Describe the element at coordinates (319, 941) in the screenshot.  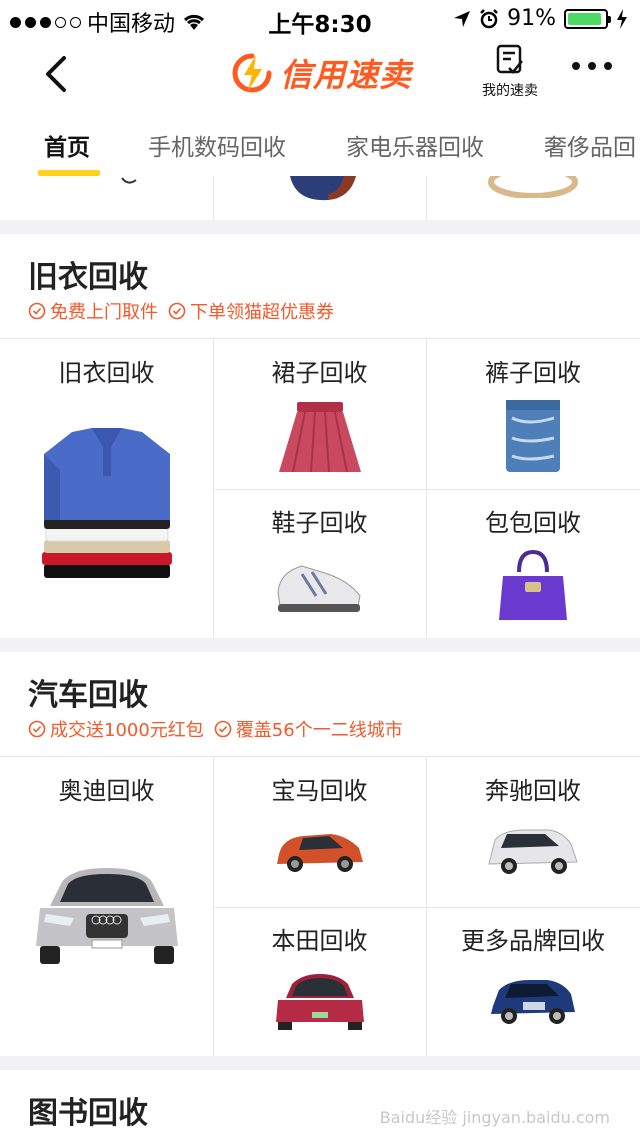
I see `grid-item-label: 本田回收` at that location.